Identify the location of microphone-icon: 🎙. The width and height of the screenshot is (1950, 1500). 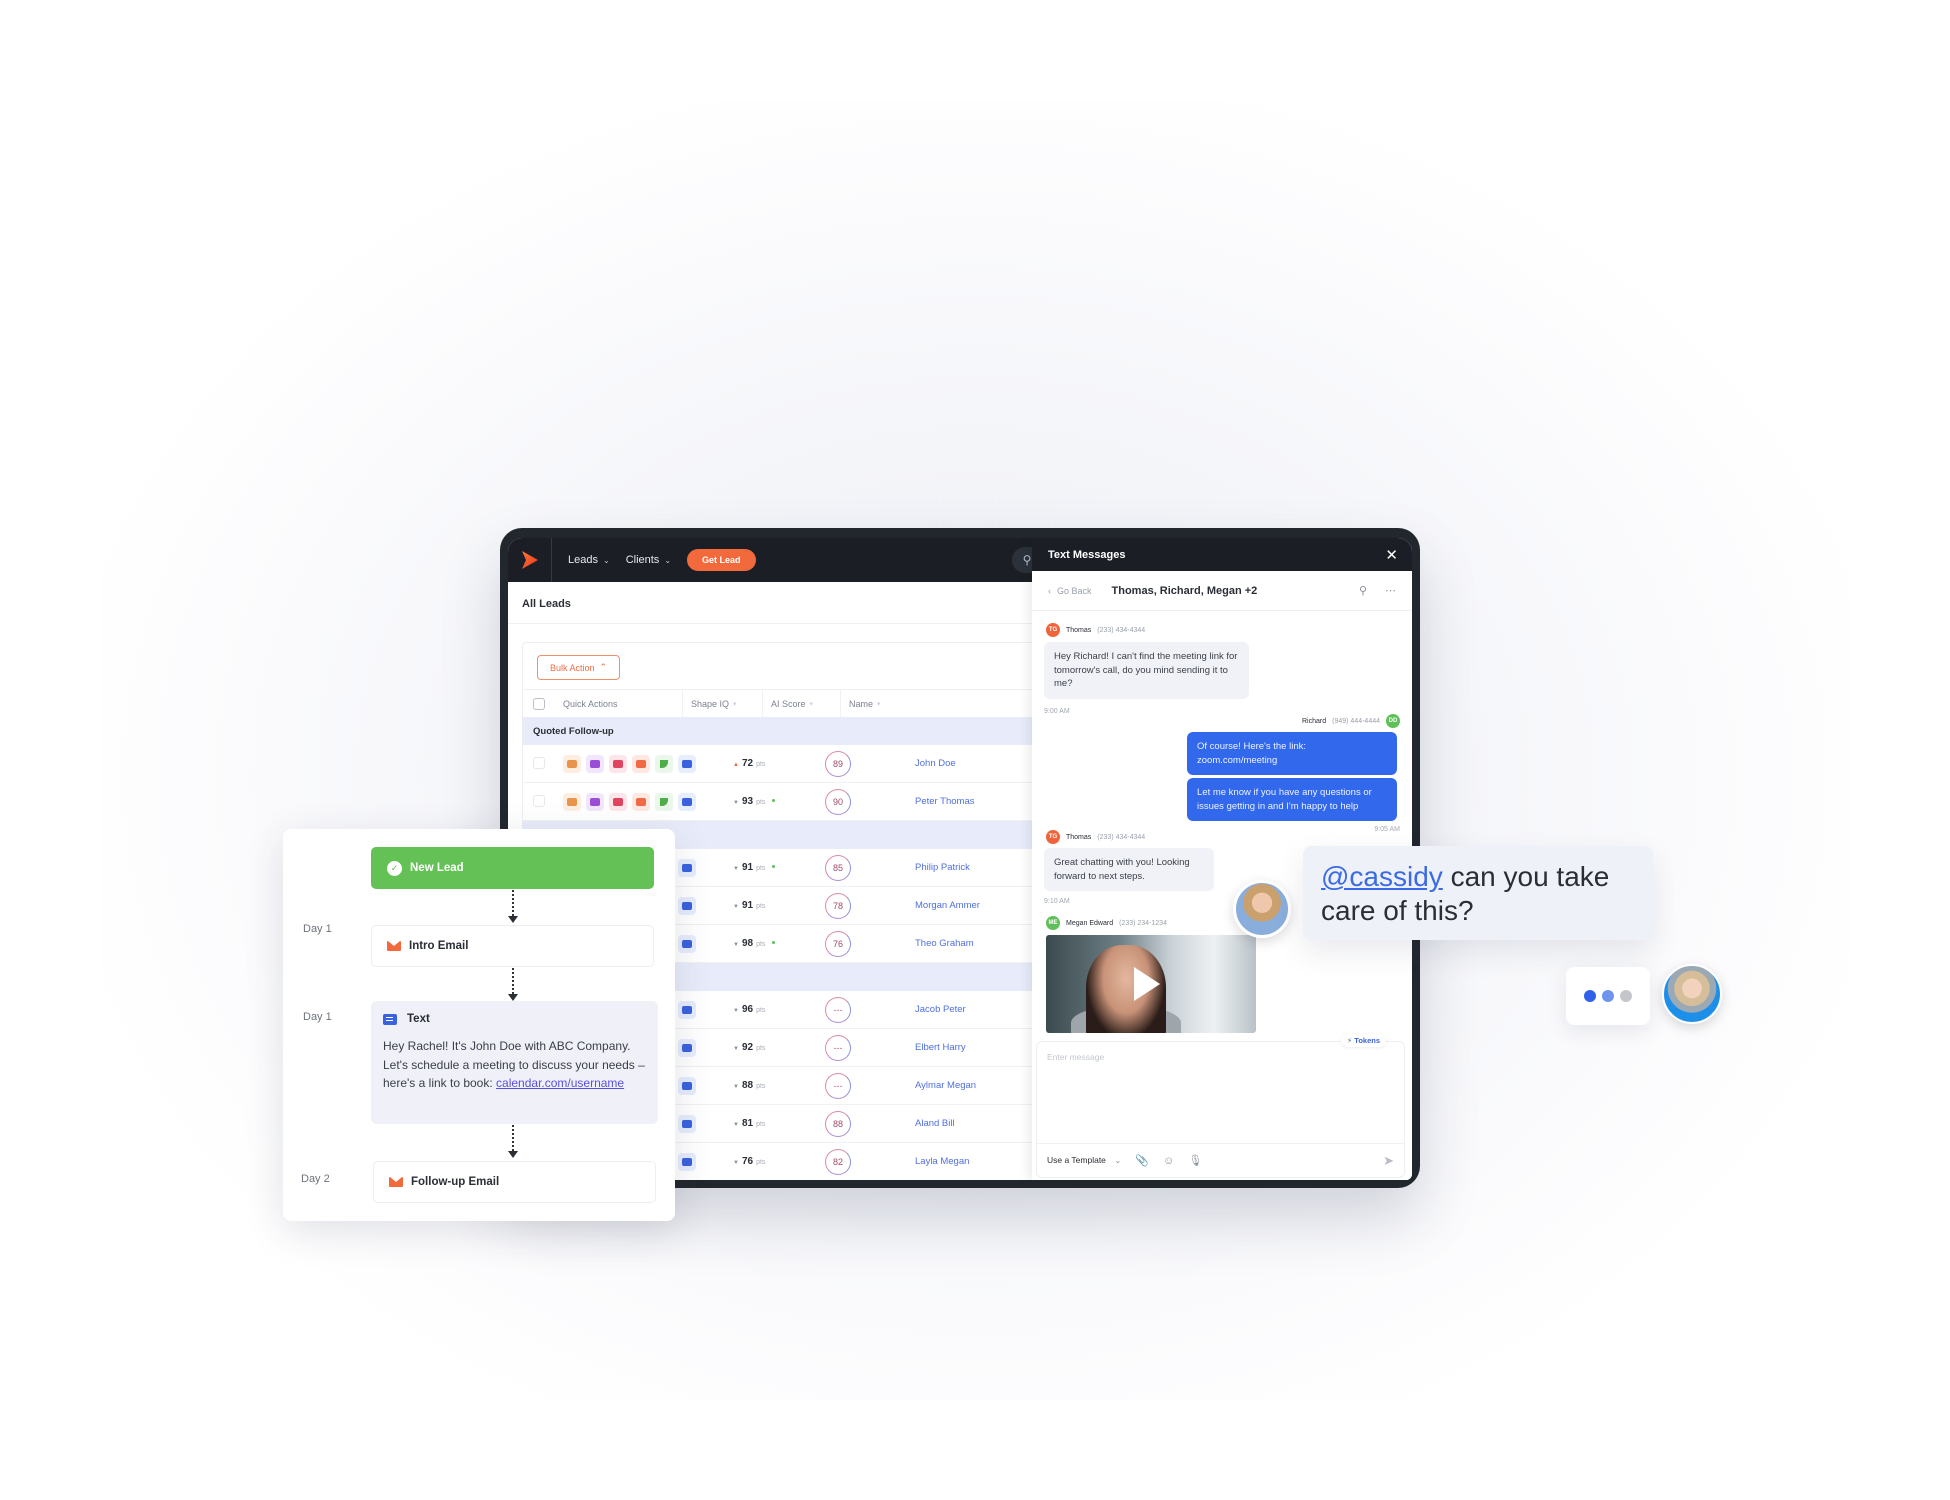
(1195, 1160).